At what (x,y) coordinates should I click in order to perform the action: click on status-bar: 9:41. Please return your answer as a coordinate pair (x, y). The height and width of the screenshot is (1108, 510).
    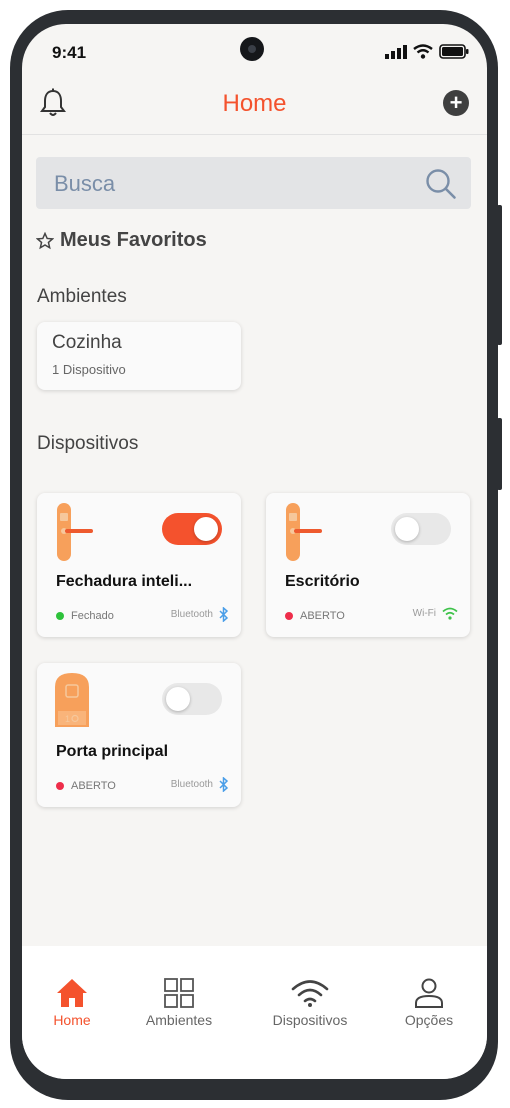
    Looking at the image, I should click on (254, 55).